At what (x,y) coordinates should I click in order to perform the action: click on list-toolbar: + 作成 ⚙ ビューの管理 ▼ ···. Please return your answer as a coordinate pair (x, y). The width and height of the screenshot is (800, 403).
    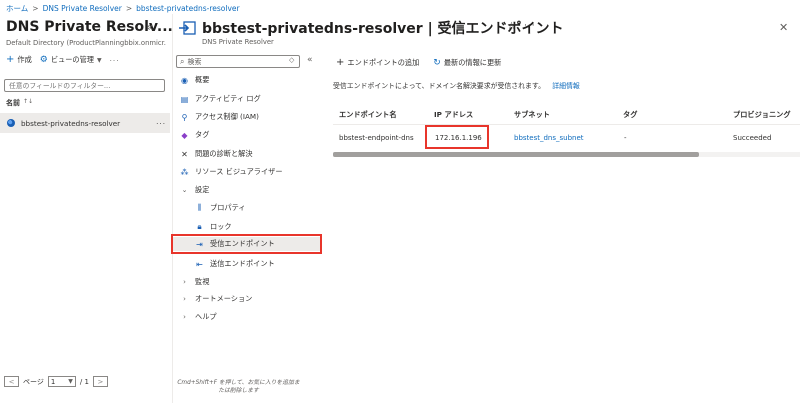
    Looking at the image, I should click on (63, 60).